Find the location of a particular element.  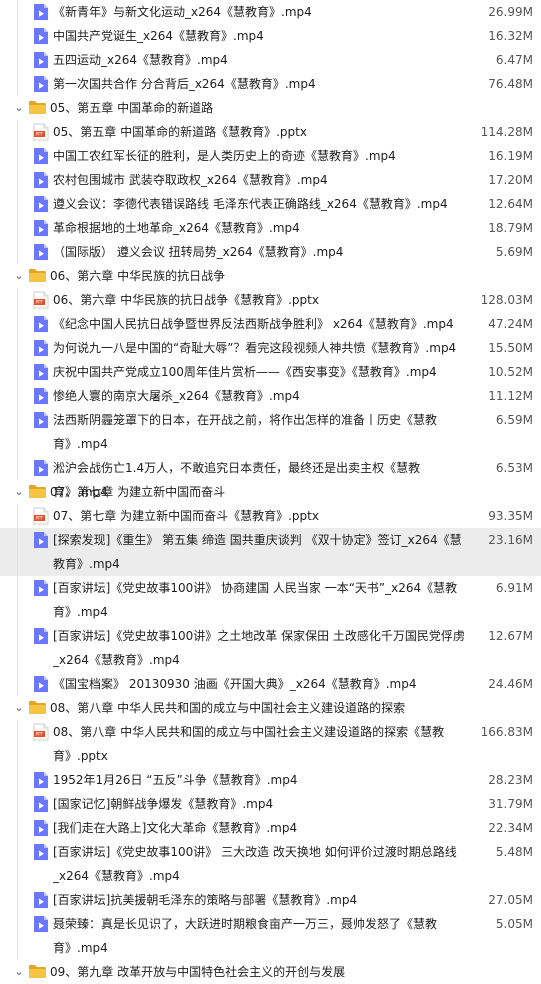

file-size: 22.34M is located at coordinates (510, 828).